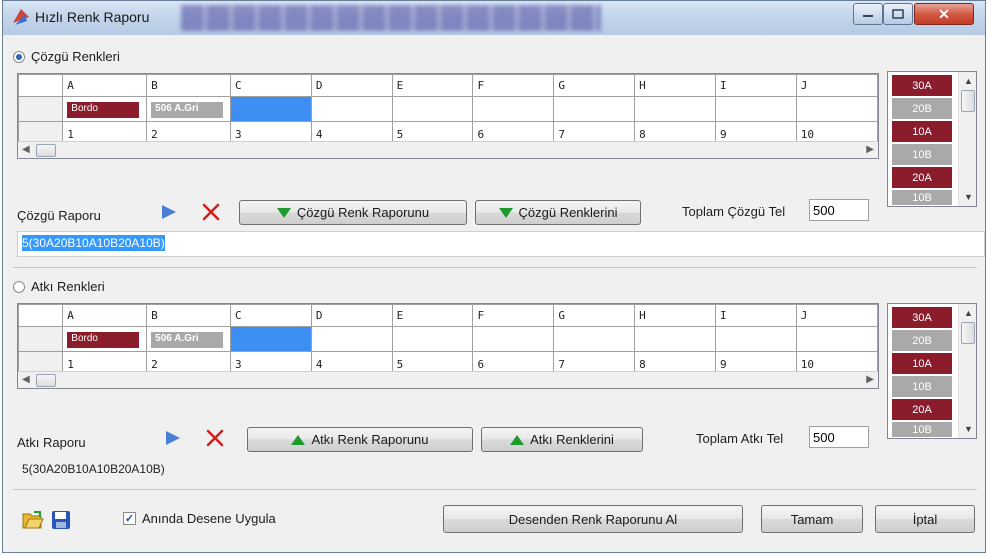 Image resolution: width=988 pixels, height=555 pixels. Describe the element at coordinates (271, 85) in the screenshot. I see `warp-col-header: C` at that location.